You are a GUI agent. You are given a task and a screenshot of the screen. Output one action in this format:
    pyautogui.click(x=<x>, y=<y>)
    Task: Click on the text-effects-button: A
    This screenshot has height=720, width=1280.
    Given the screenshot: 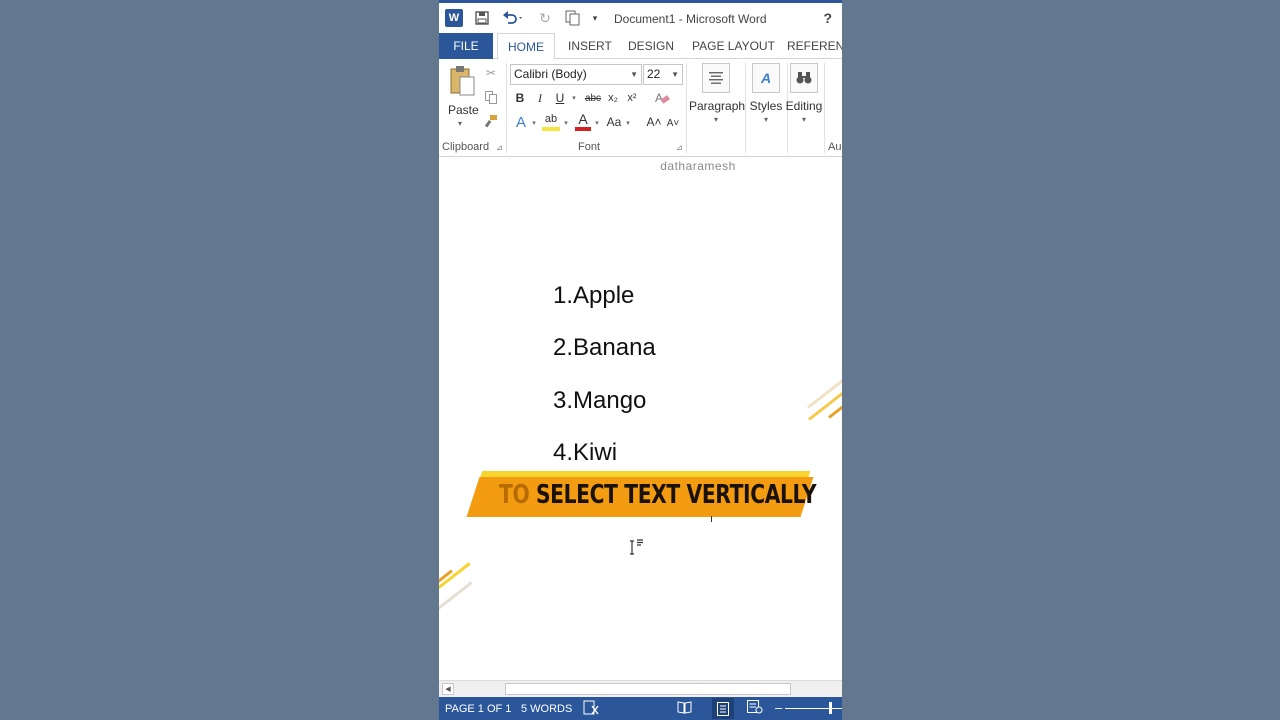 What is the action you would take?
    pyautogui.click(x=521, y=122)
    